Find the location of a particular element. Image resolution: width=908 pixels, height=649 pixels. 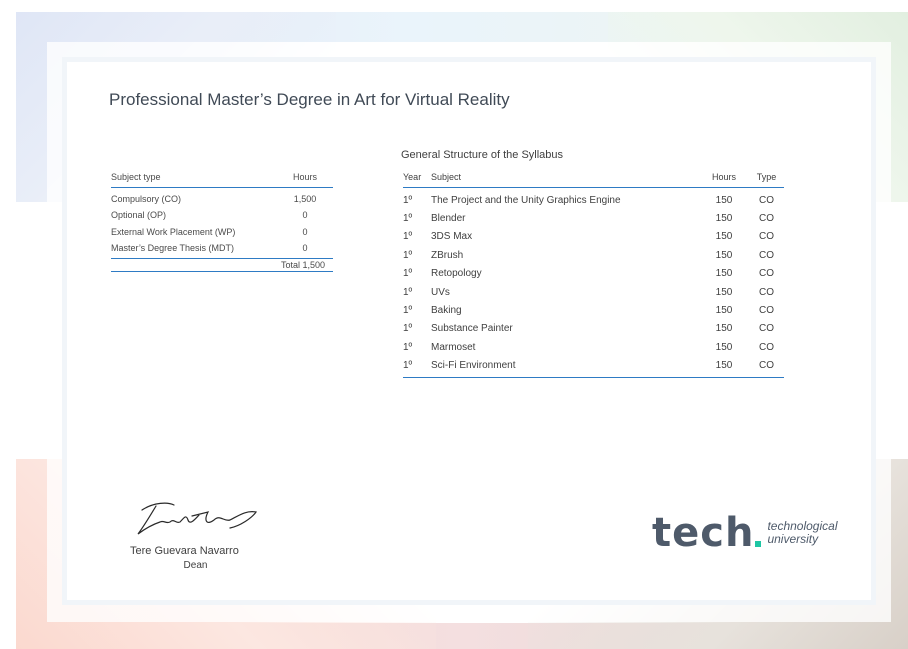

table-row: 1º Baking 150 CO is located at coordinates (593, 310).